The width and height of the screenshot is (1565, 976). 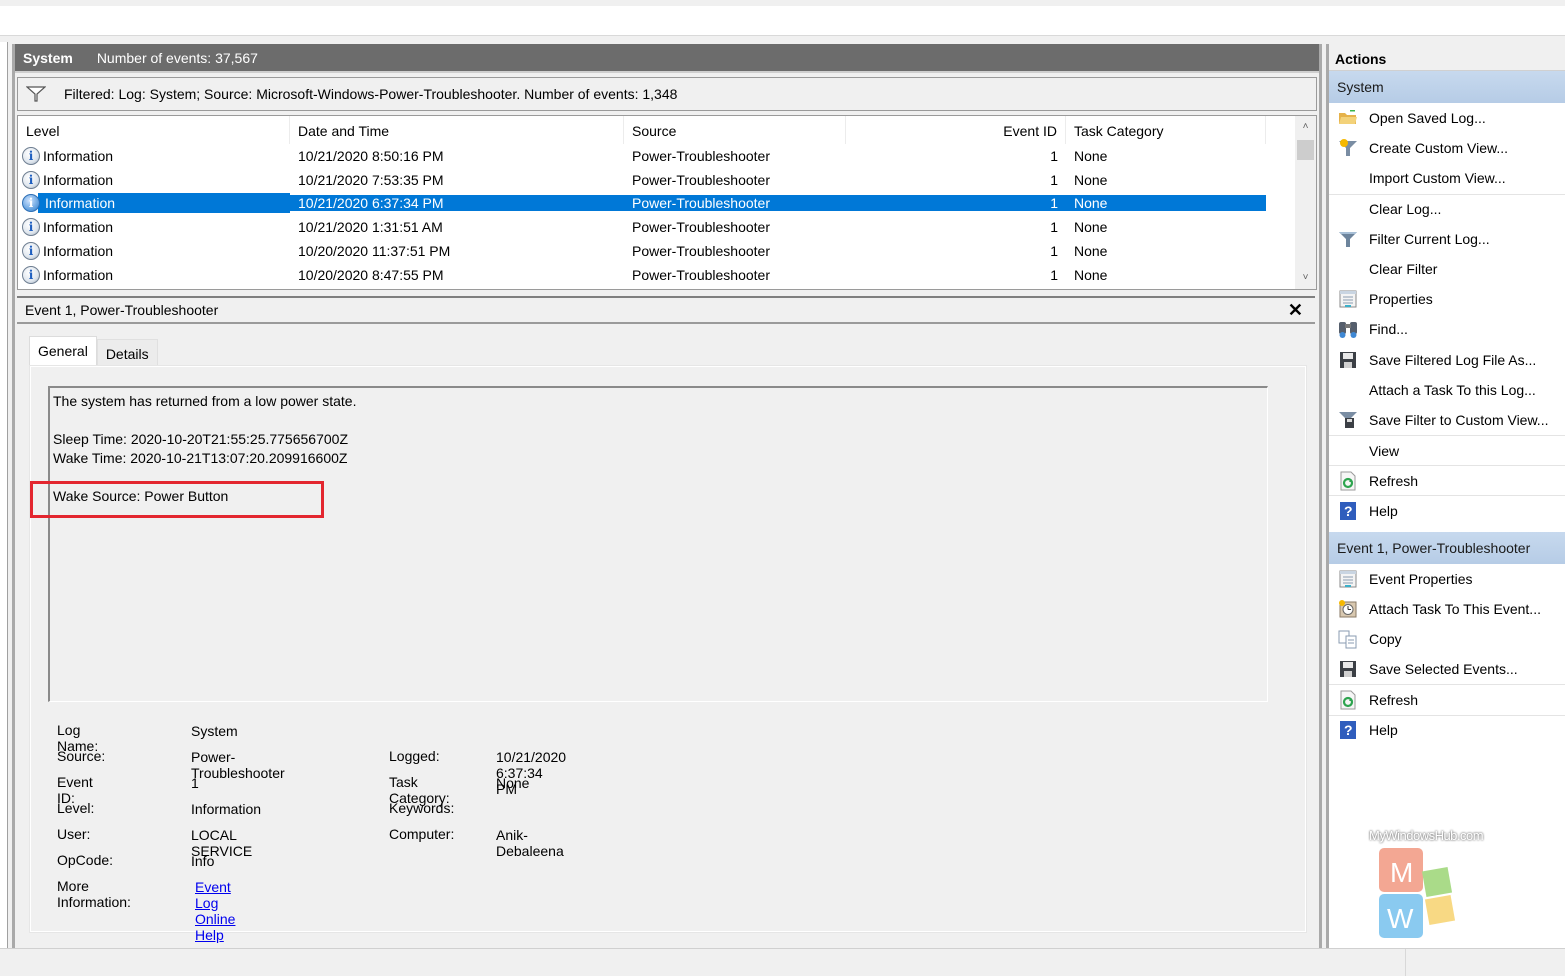 I want to click on action-view: View, so click(x=1447, y=450).